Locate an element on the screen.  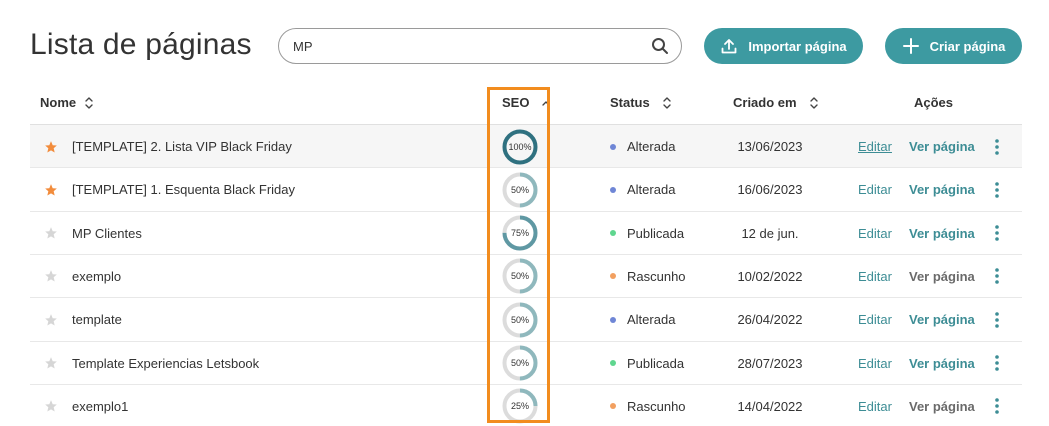
seo-score-label: 100% is located at coordinates (519, 147).